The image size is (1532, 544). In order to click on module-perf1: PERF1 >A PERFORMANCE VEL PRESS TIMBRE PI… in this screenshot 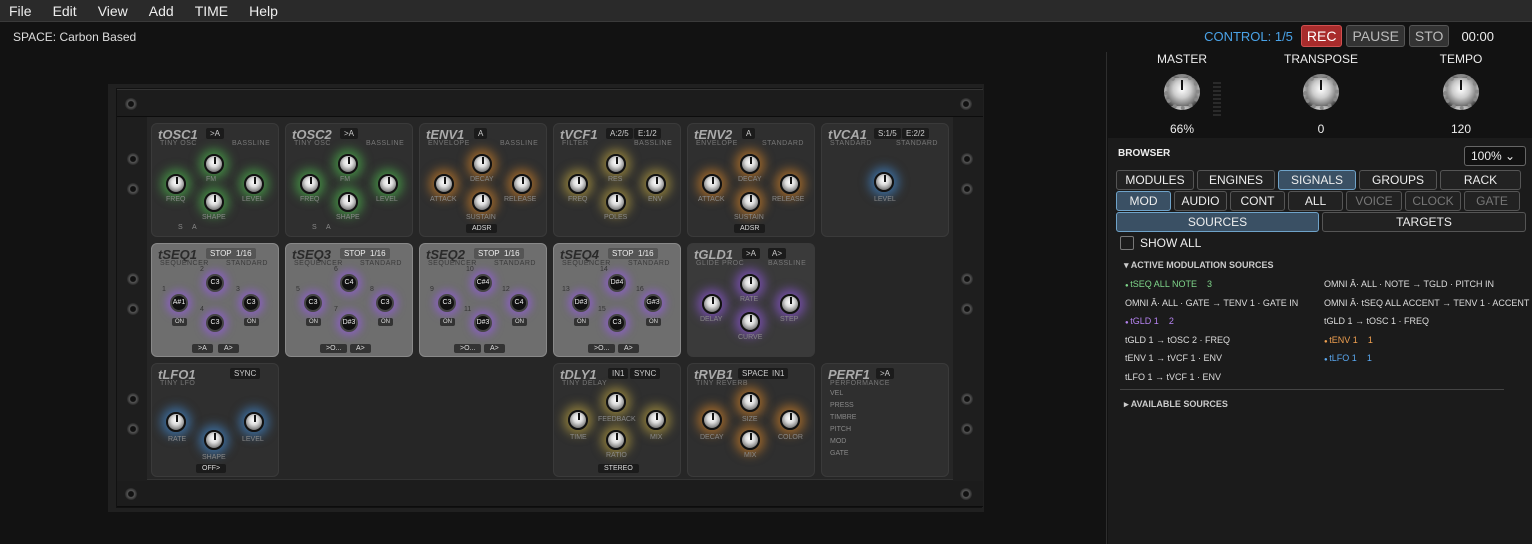, I will do `click(885, 420)`.